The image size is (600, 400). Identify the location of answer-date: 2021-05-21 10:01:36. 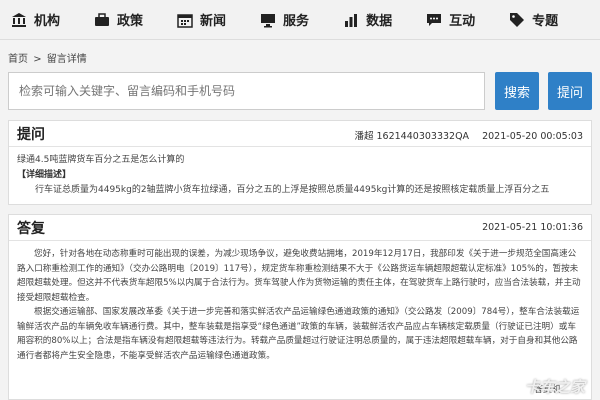
(532, 227).